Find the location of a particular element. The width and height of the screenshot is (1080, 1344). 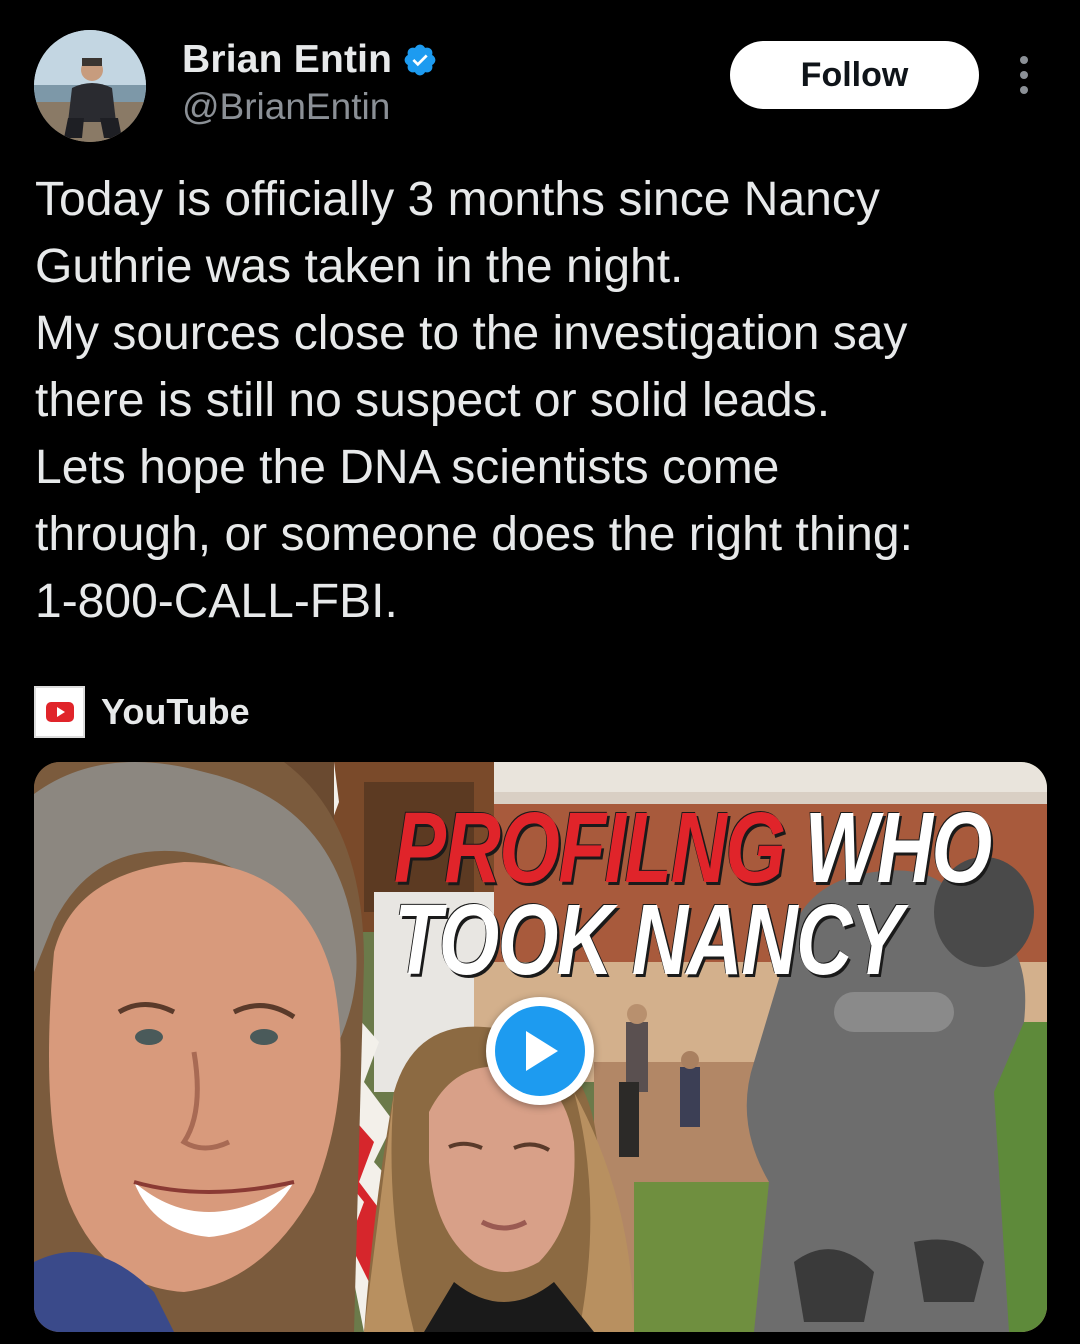

thumbnail-title-line1: PROFILNG WHO is located at coordinates (693, 848).